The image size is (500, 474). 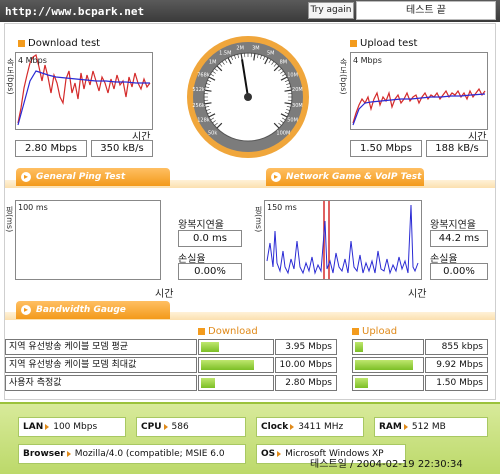 What do you see at coordinates (198, 90) in the screenshot?
I see `gauge-label: 512k` at bounding box center [198, 90].